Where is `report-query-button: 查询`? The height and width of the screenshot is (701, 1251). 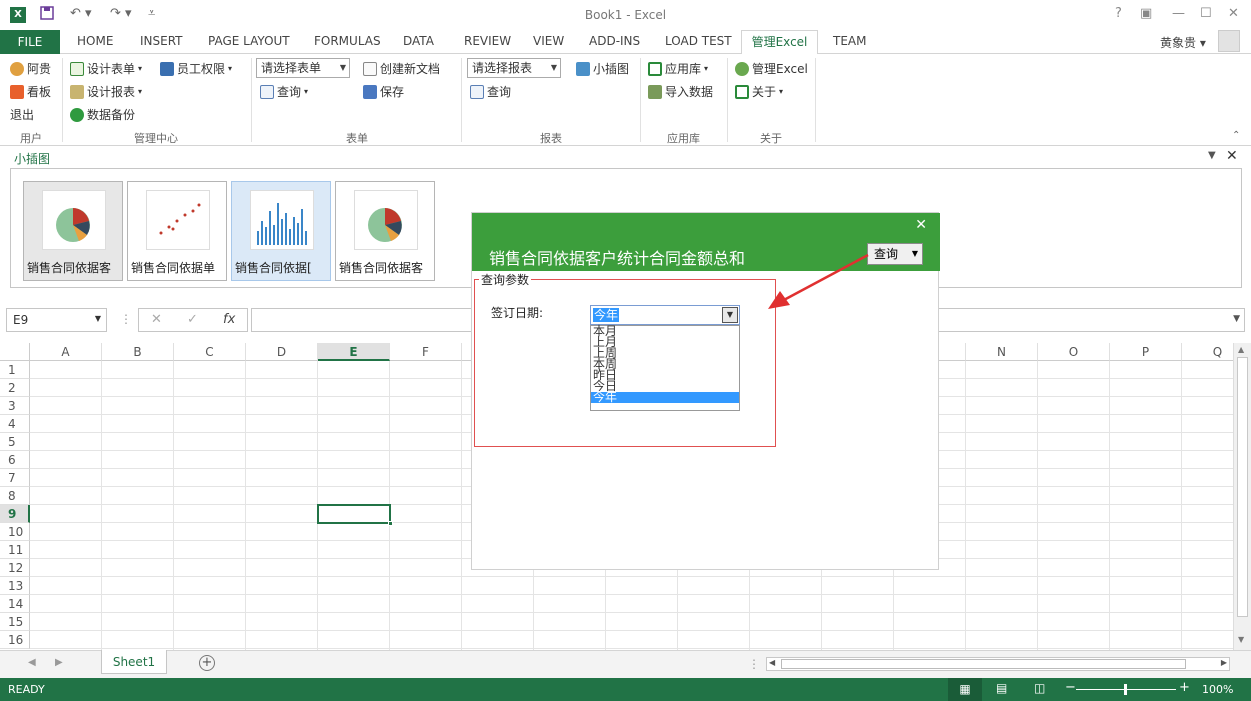 report-query-button: 查询 is located at coordinates (490, 91).